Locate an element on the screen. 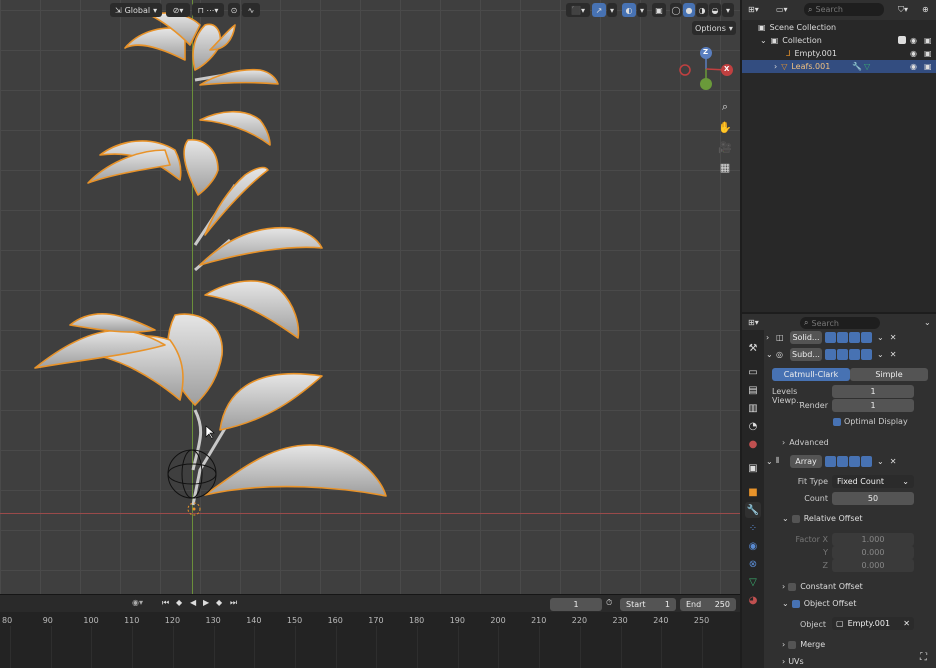 The height and width of the screenshot is (668, 936). optimal-display-checkbox is located at coordinates (837, 422).